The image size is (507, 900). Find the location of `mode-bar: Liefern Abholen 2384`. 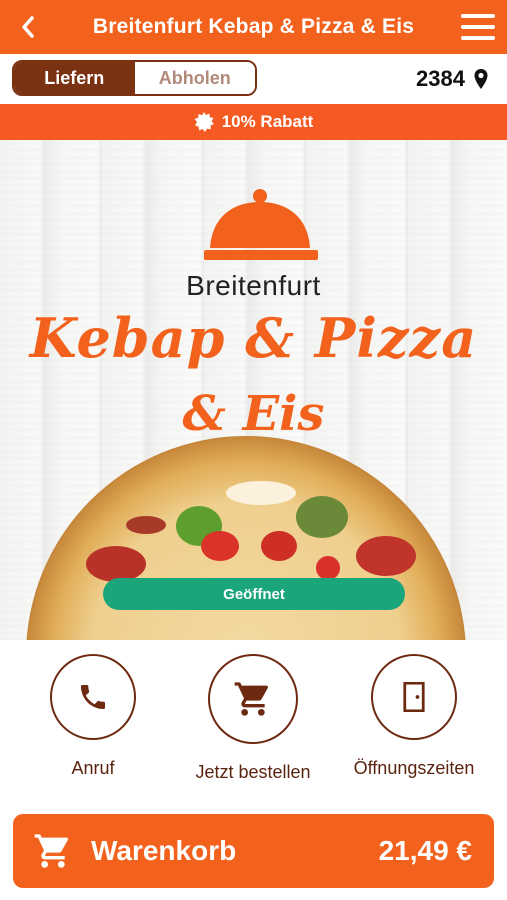

mode-bar: Liefern Abholen 2384 is located at coordinates (253, 79).